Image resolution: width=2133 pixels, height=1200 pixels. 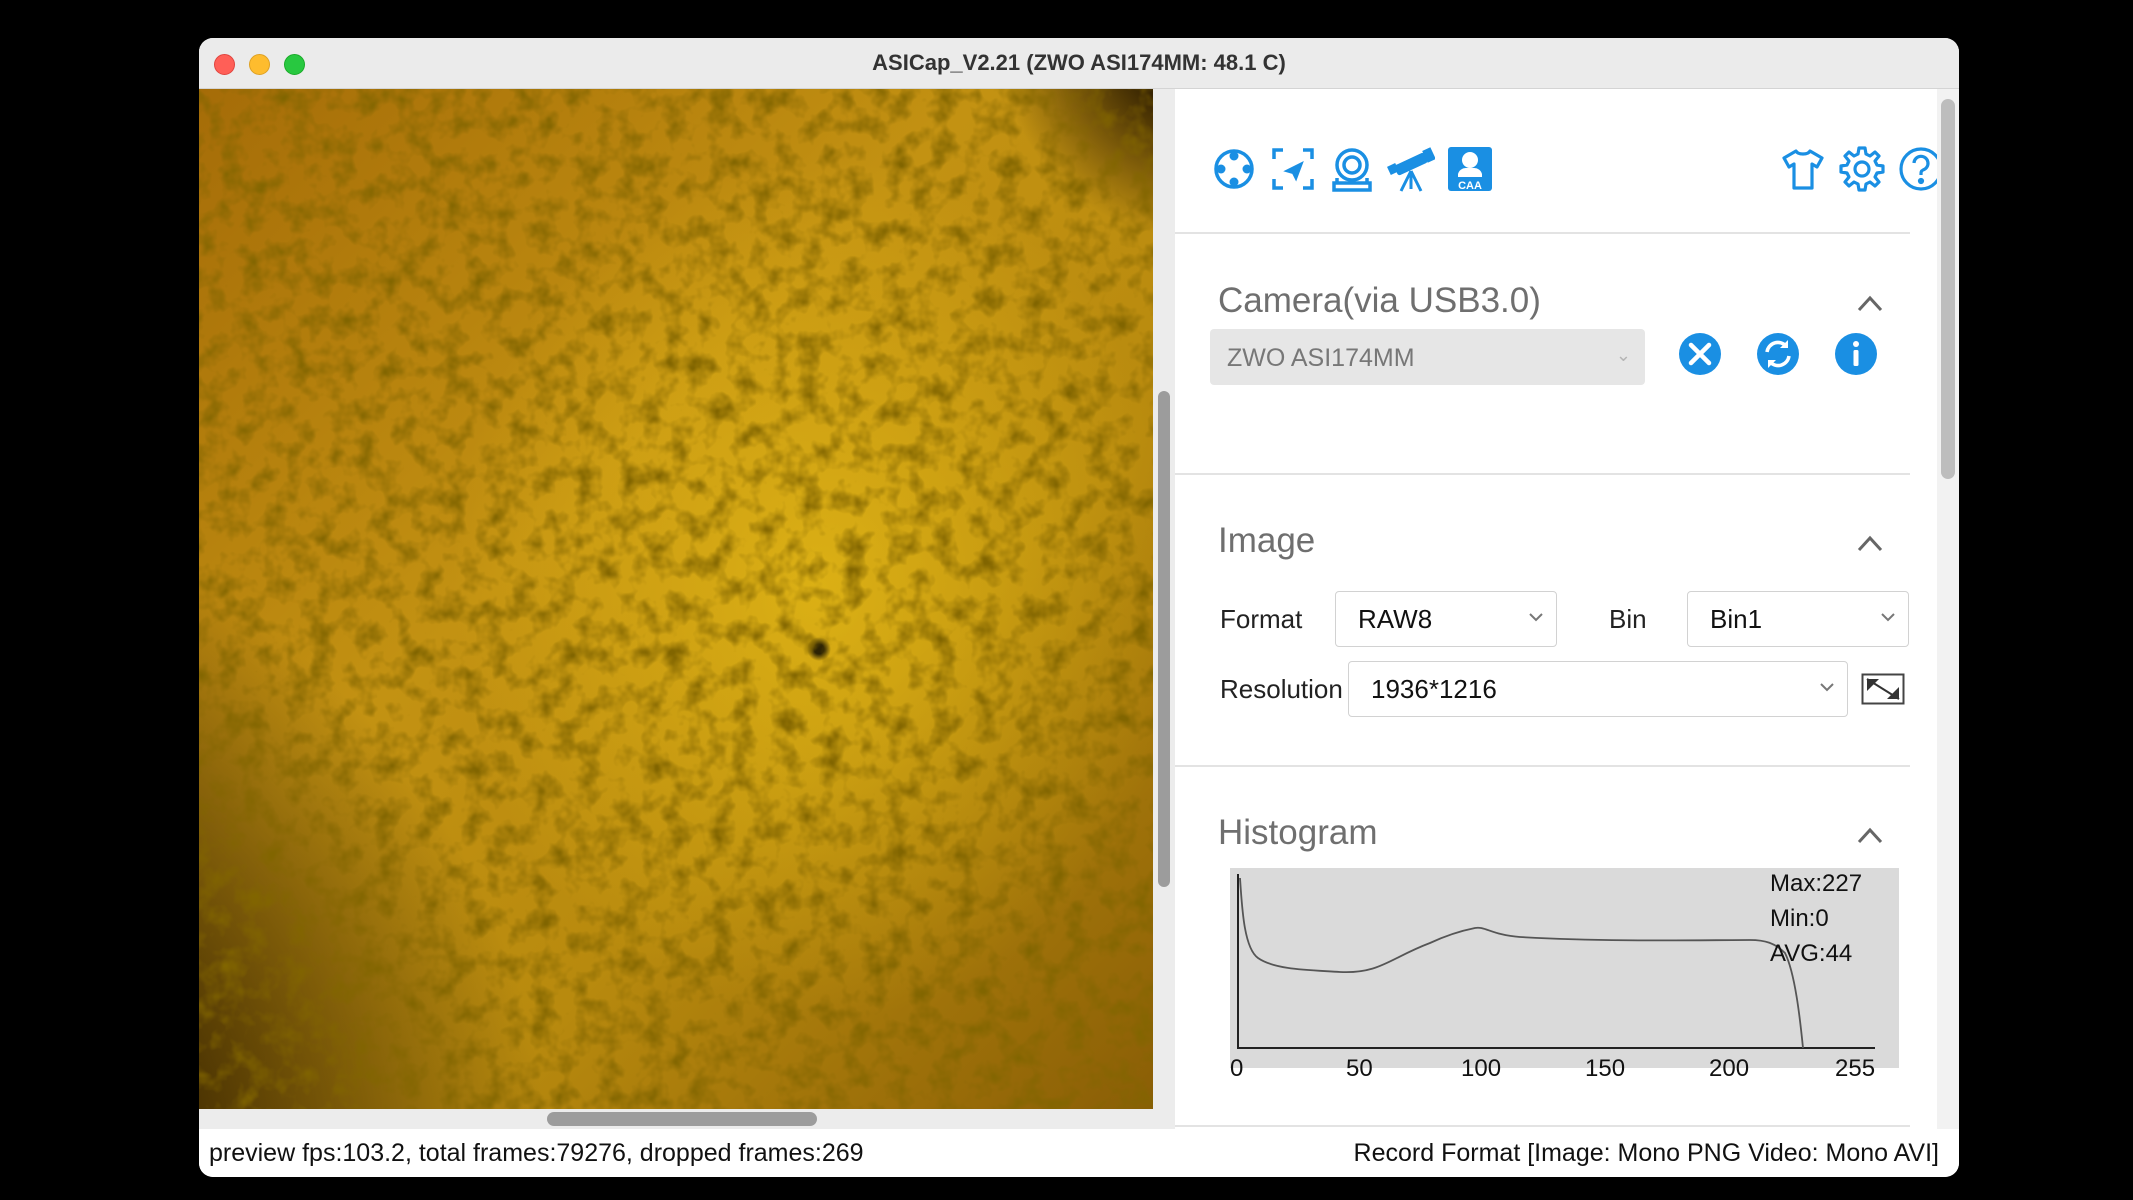 What do you see at coordinates (1778, 354) in the screenshot?
I see `refresh-button` at bounding box center [1778, 354].